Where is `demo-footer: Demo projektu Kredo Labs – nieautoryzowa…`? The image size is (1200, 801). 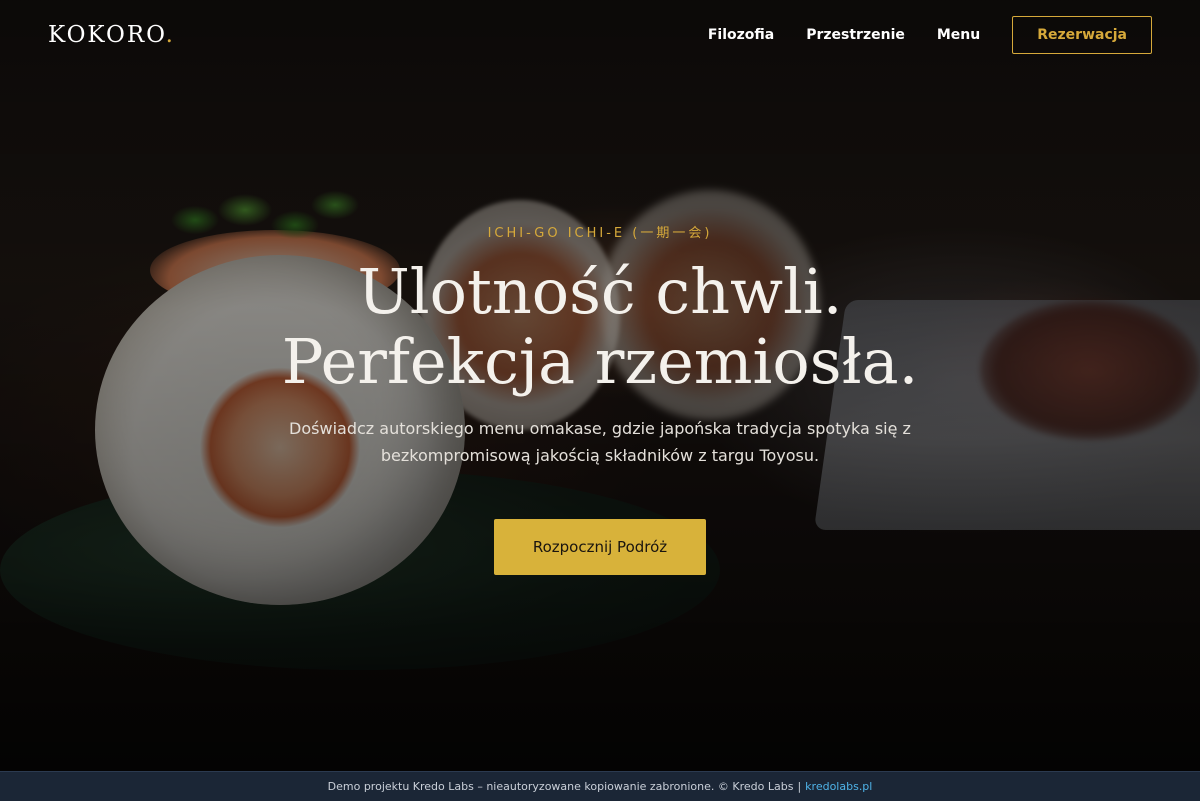
demo-footer: Demo projektu Kredo Labs – nieautoryzowa… is located at coordinates (600, 786).